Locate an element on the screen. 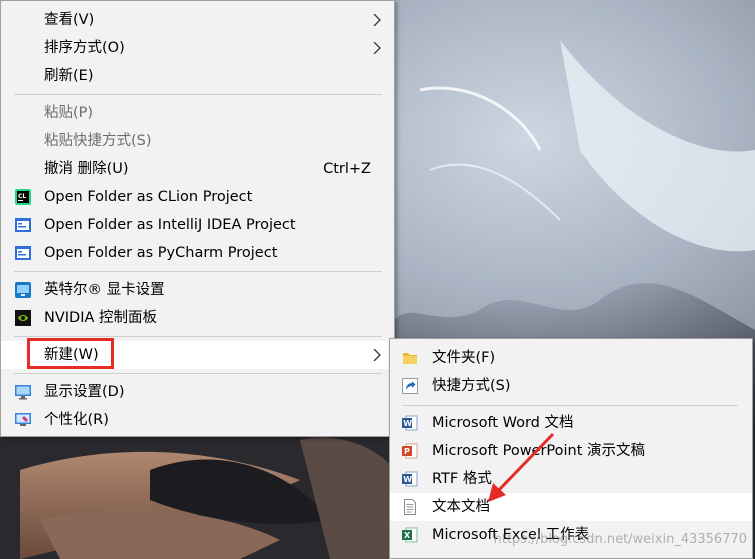 This screenshot has height=559, width=755. submenu-item-powerpoint: P Microsoft PowerPoint 演示文稿 is located at coordinates (571, 451).